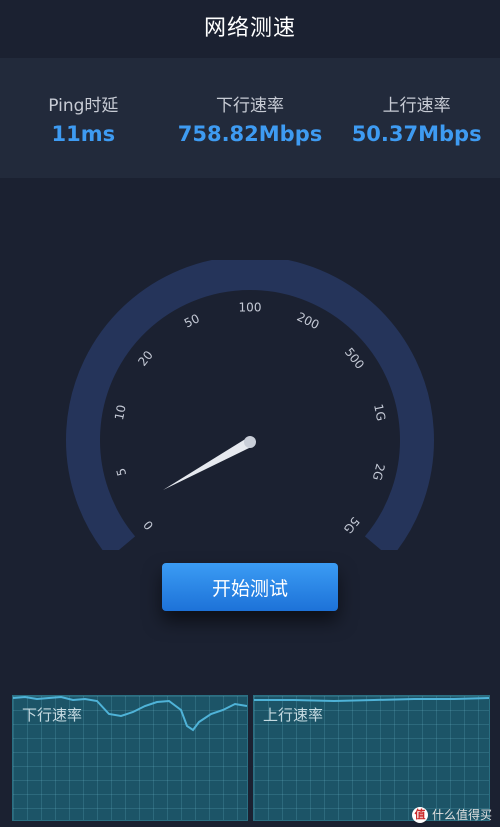 The width and height of the screenshot is (500, 827). Describe the element at coordinates (416, 105) in the screenshot. I see `upload-label: 上行速率` at that location.